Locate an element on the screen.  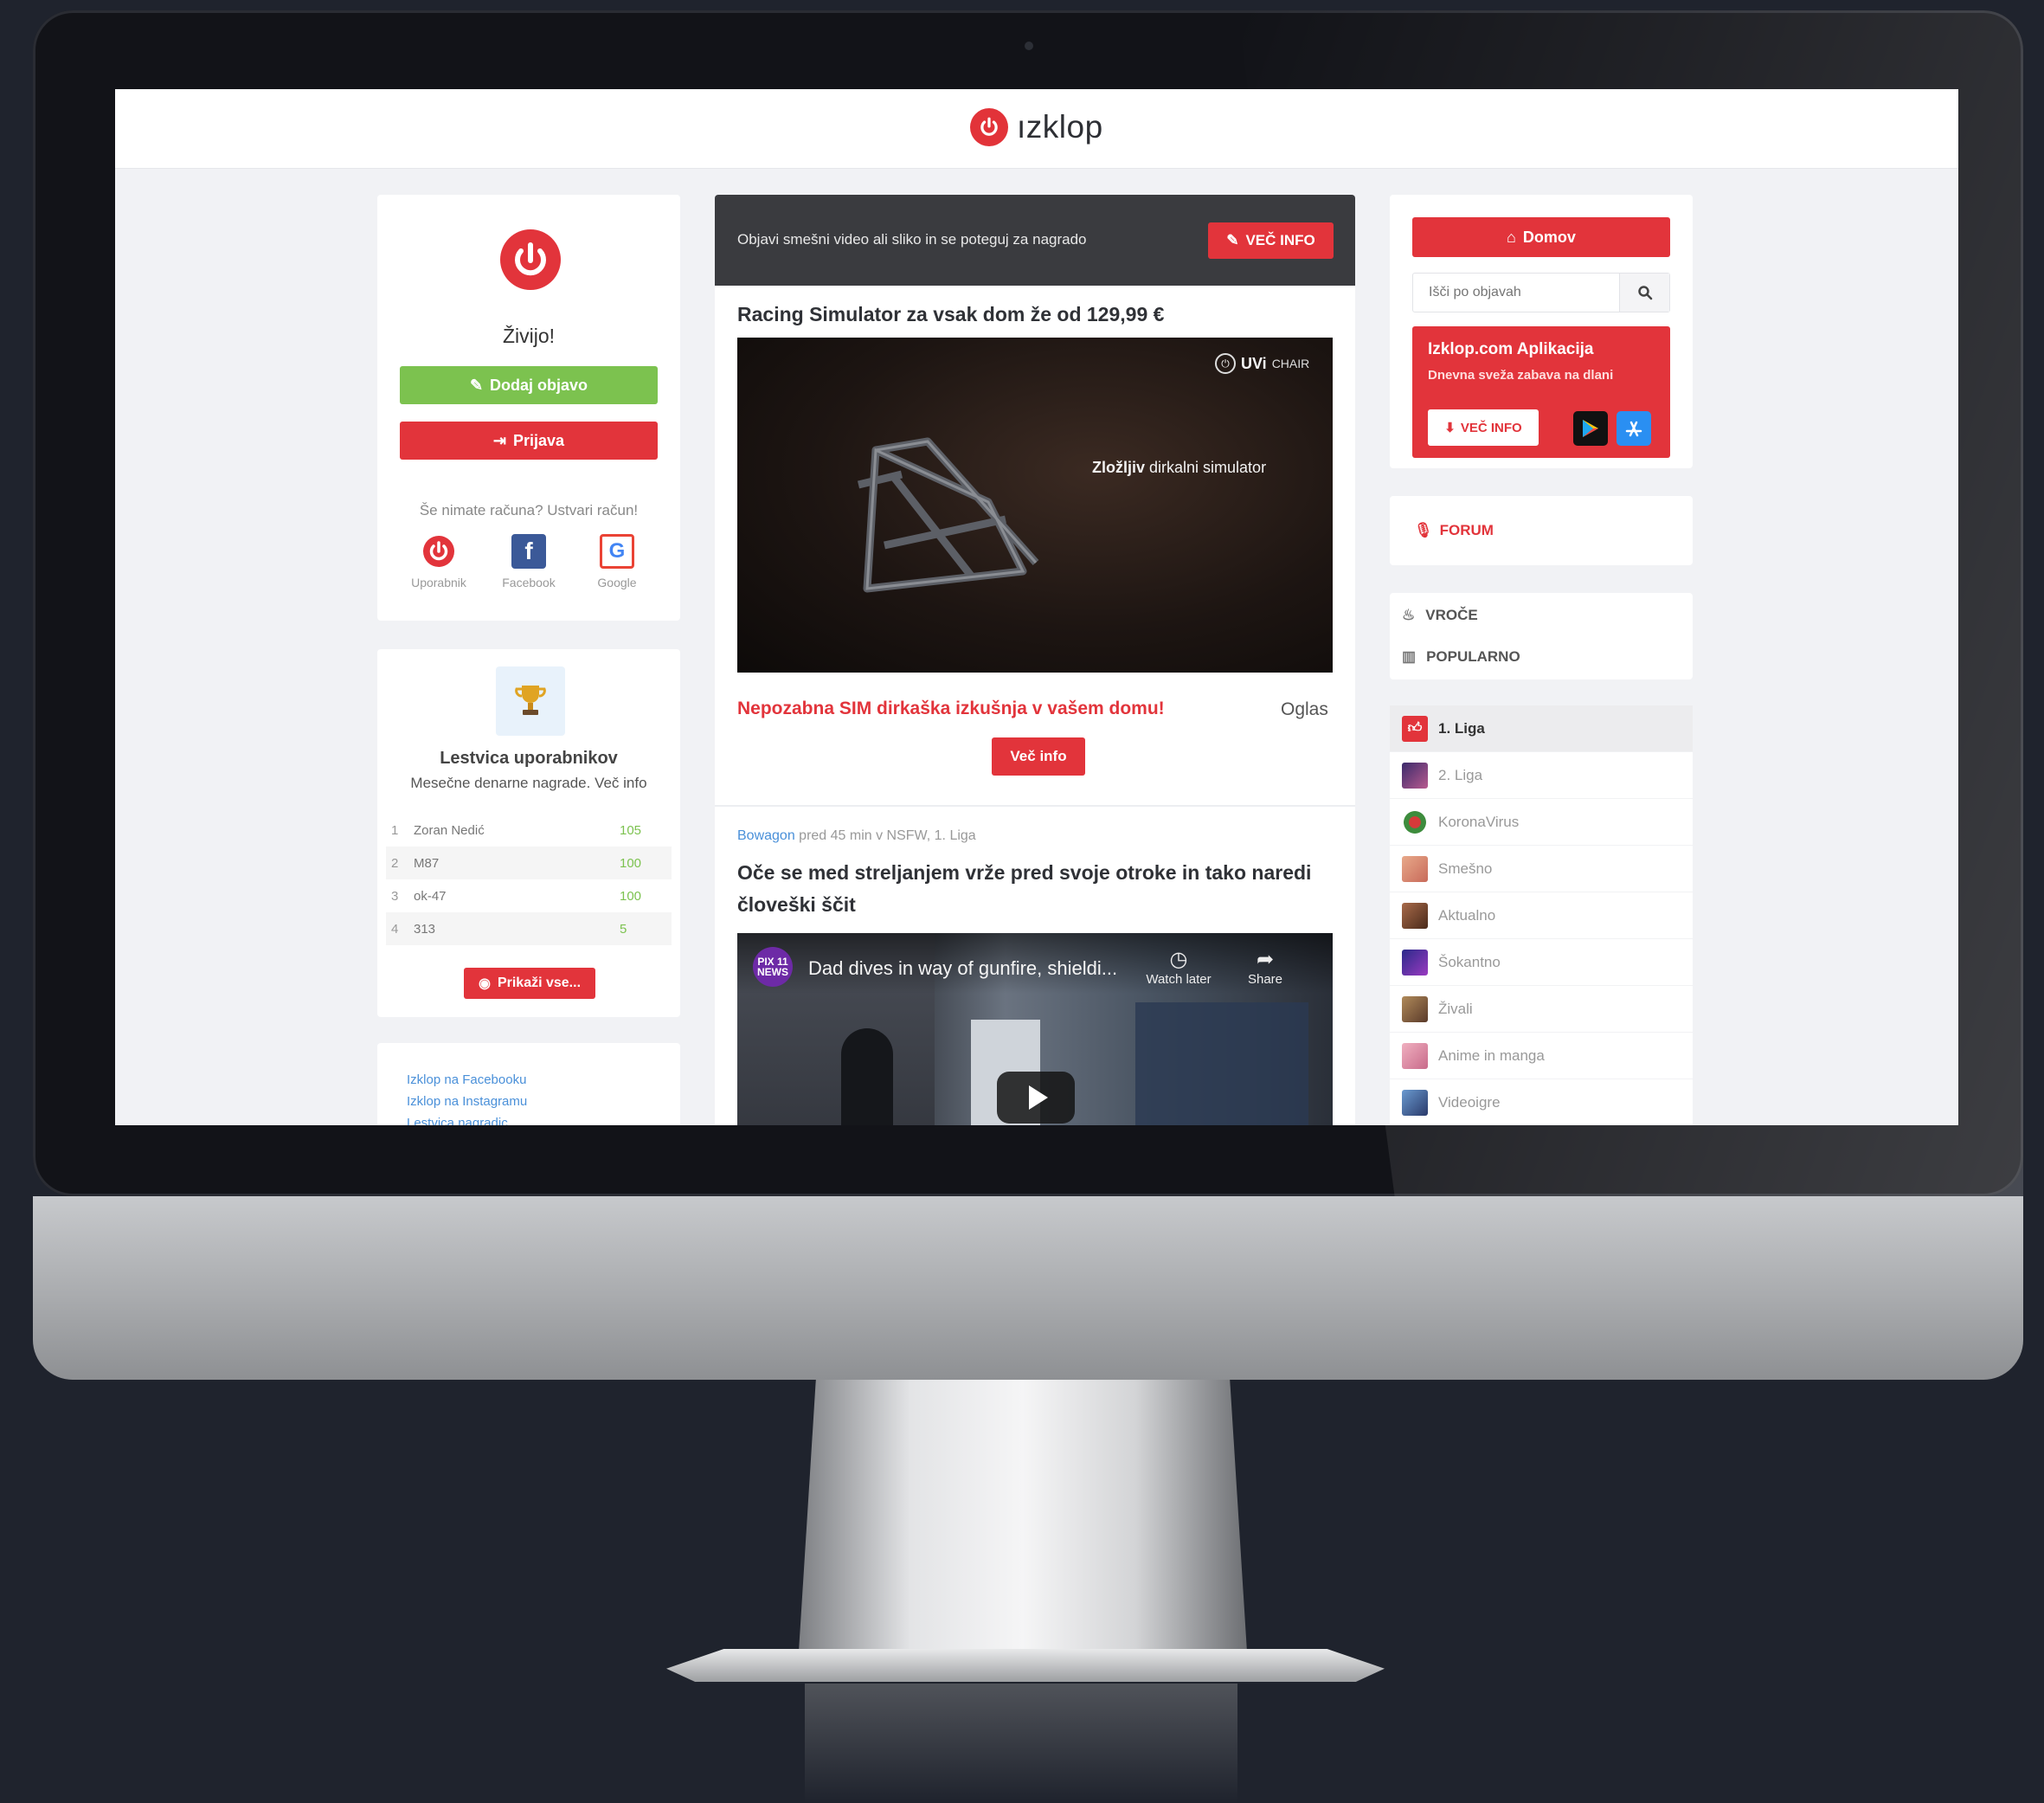
link-facebook: Izklop na Facebooku is located at coordinates (529, 1080).